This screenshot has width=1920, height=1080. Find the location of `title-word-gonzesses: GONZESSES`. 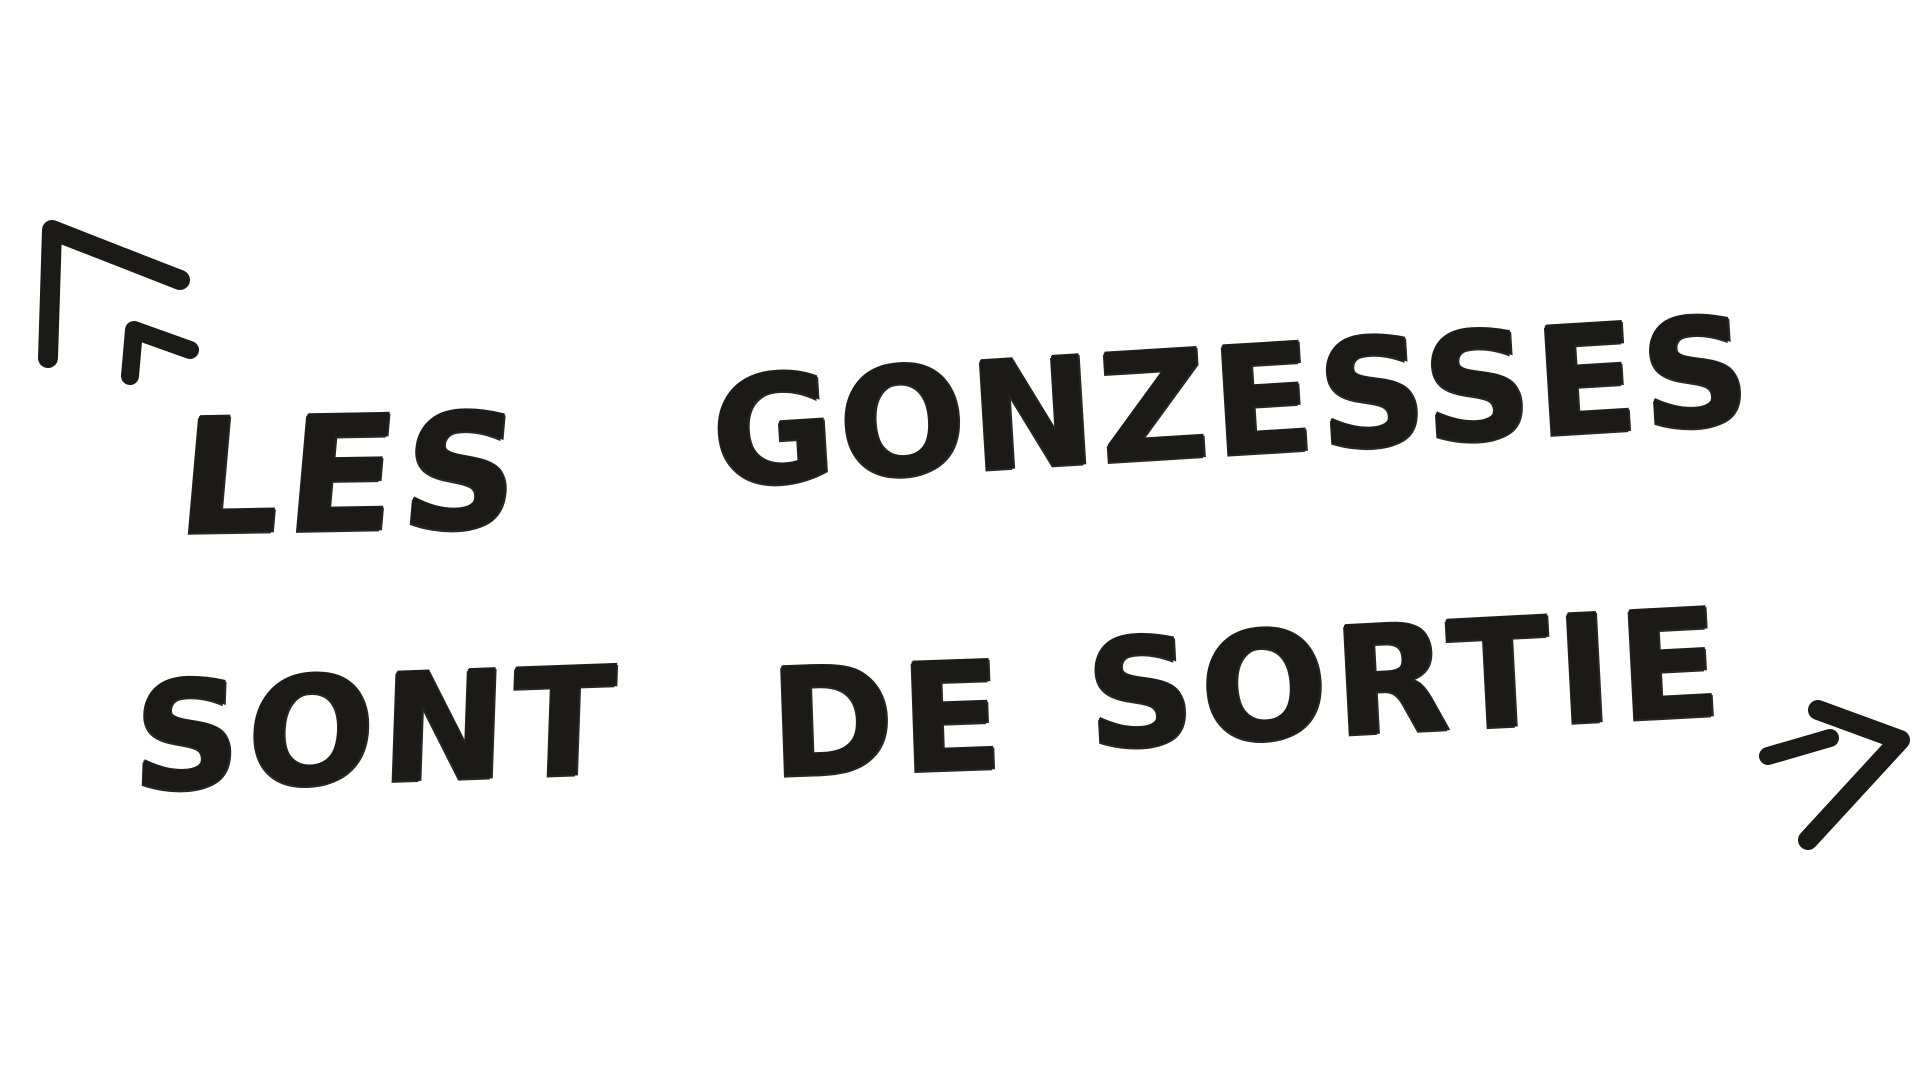

title-word-gonzesses: GONZESSES is located at coordinates (1232, 403).